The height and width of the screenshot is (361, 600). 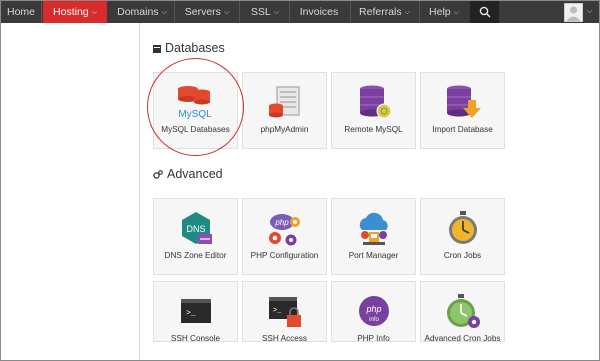 I want to click on nav-referrals: Referrals ⌵, so click(x=384, y=12).